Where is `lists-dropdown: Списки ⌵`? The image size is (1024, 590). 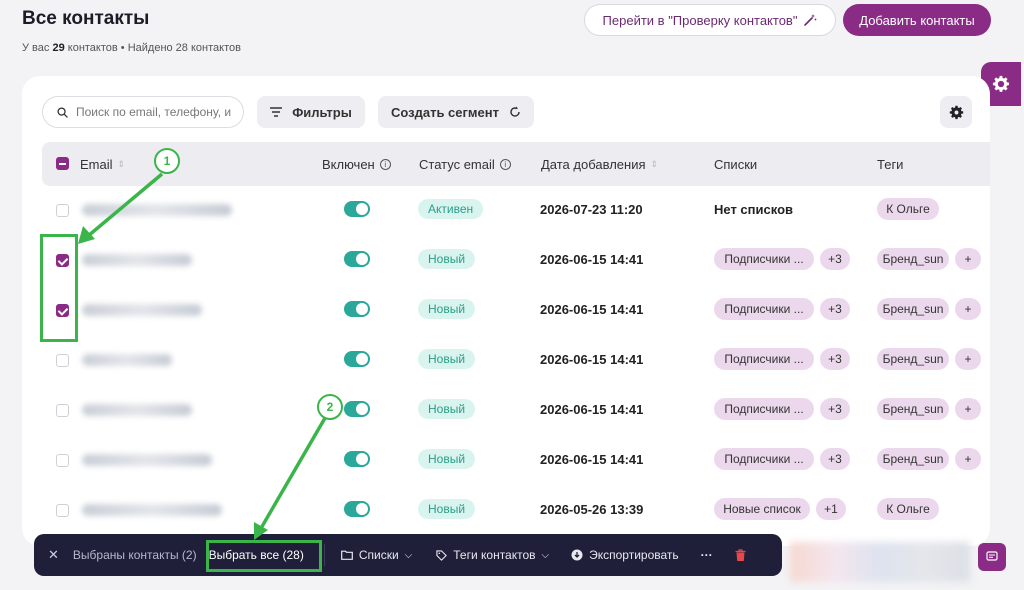
lists-dropdown: Списки ⌵ is located at coordinates (376, 555).